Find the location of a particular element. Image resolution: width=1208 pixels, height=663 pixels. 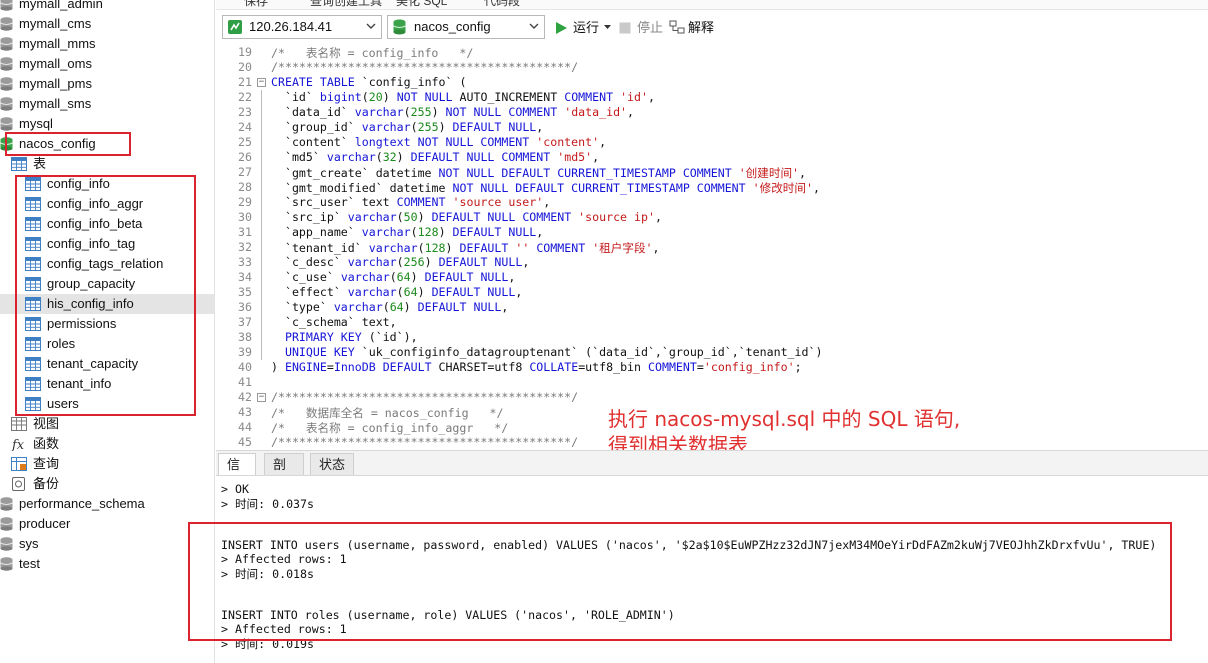

code-line: `type` varchar(64) DEFAULT NULL, is located at coordinates (389, 307).